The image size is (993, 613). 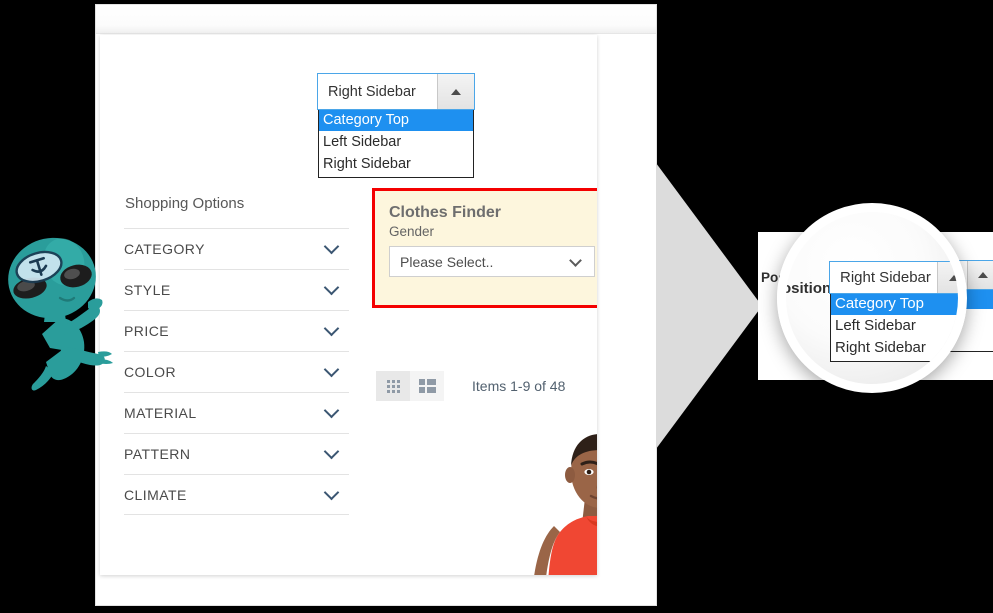 What do you see at coordinates (236, 248) in the screenshot?
I see `sidebar-item-category: CATEGORY` at bounding box center [236, 248].